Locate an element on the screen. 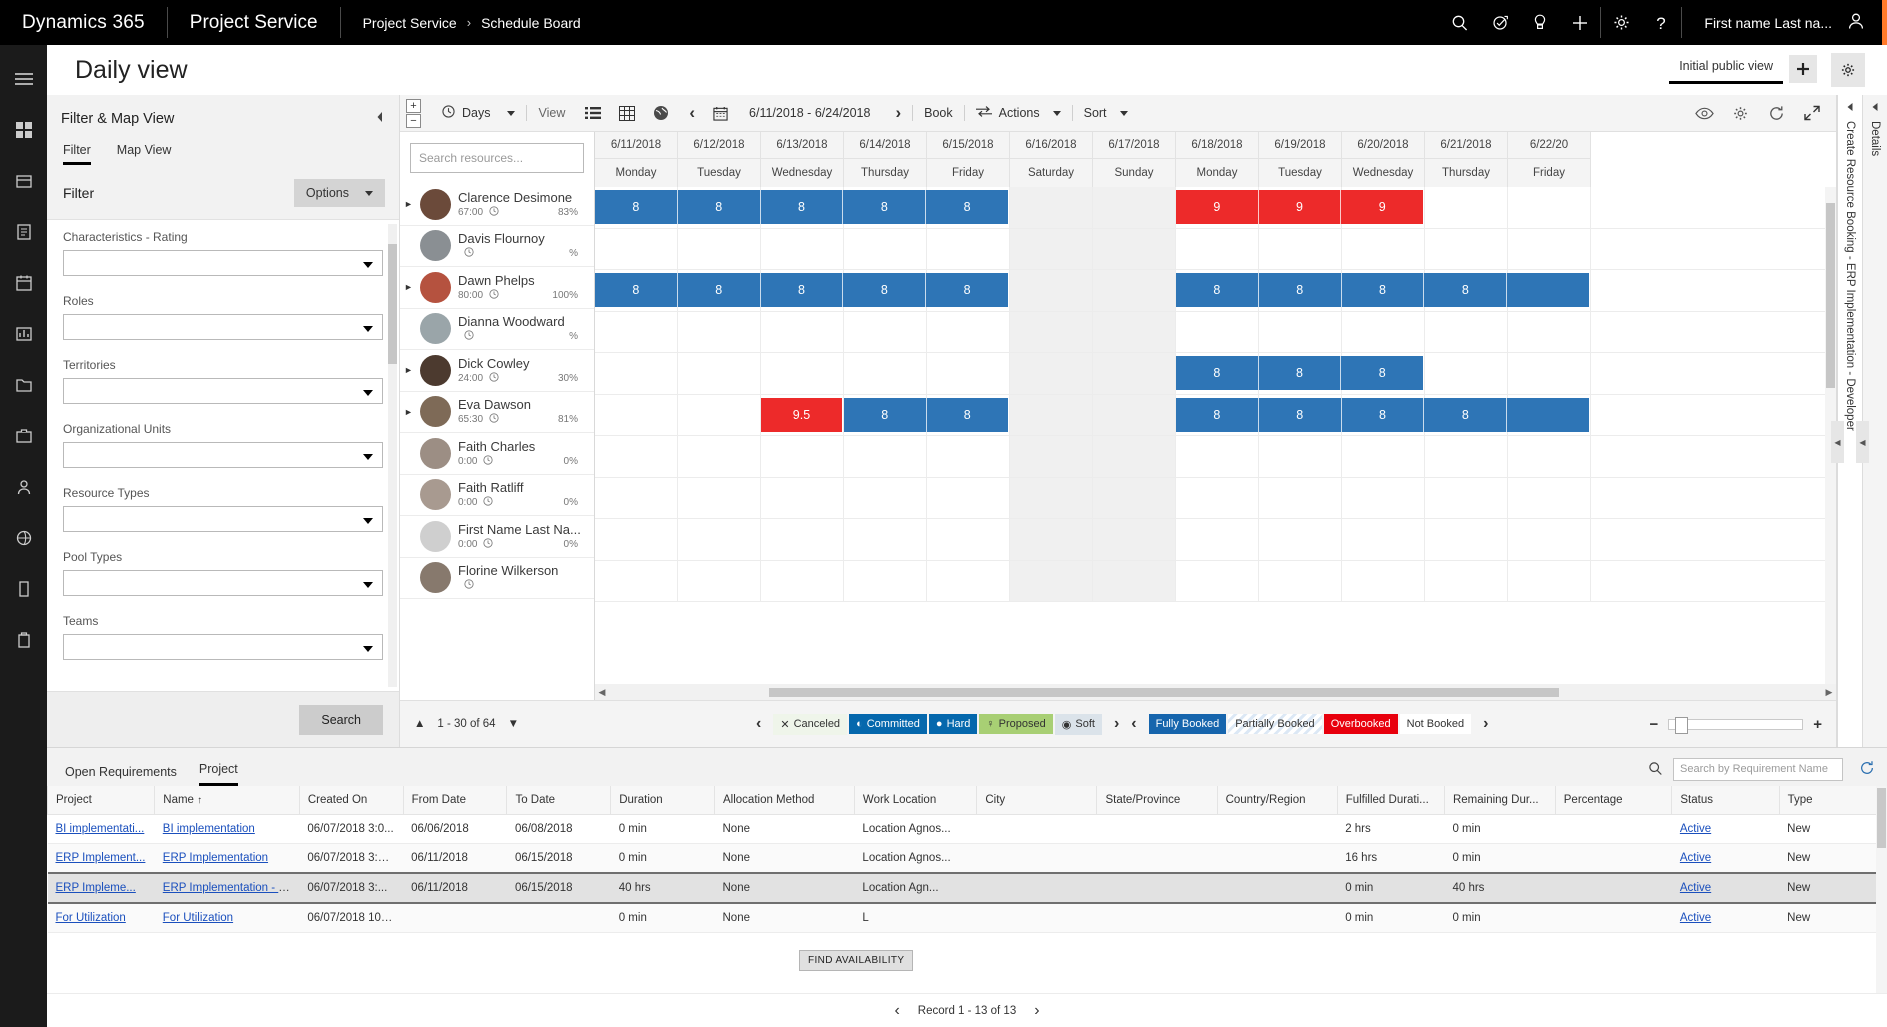 The image size is (1887, 1027). assistant-icon is located at coordinates (1500, 22).